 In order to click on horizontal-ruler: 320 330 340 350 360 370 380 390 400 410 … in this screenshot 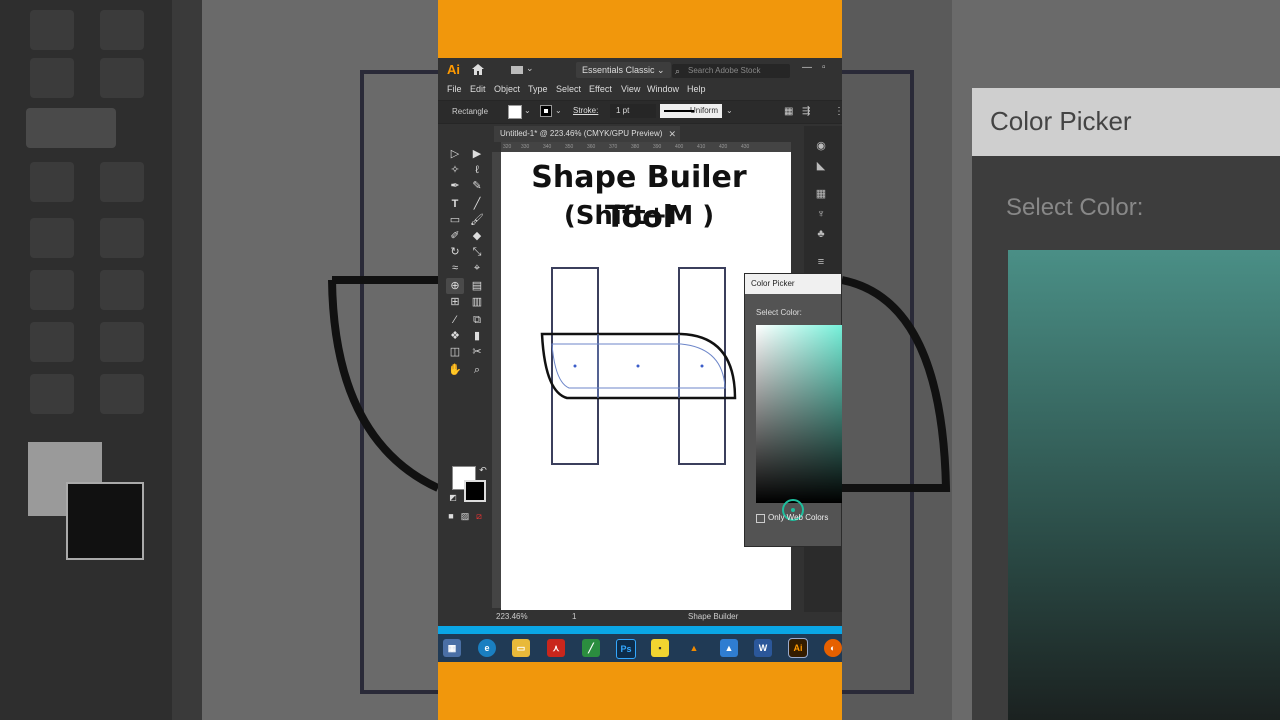, I will do `click(646, 147)`.